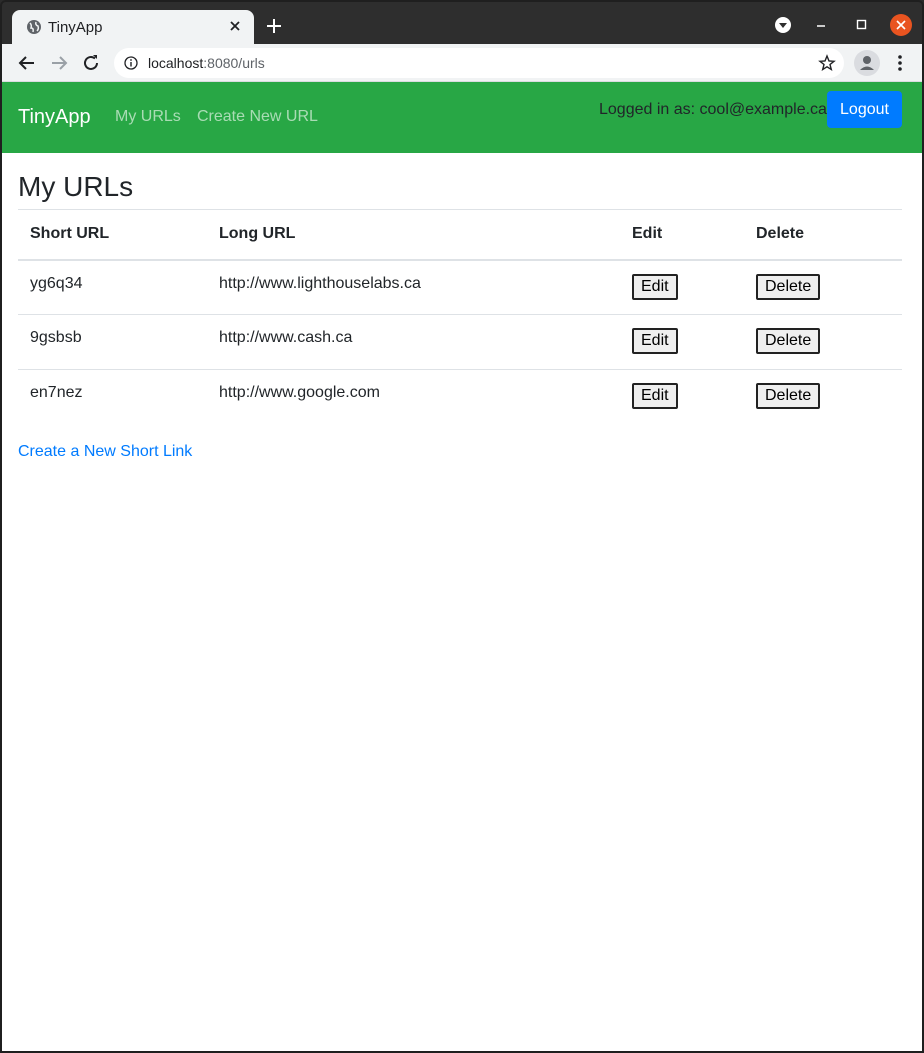 Image resolution: width=924 pixels, height=1053 pixels. Describe the element at coordinates (131, 63) in the screenshot. I see `info-icon` at that location.